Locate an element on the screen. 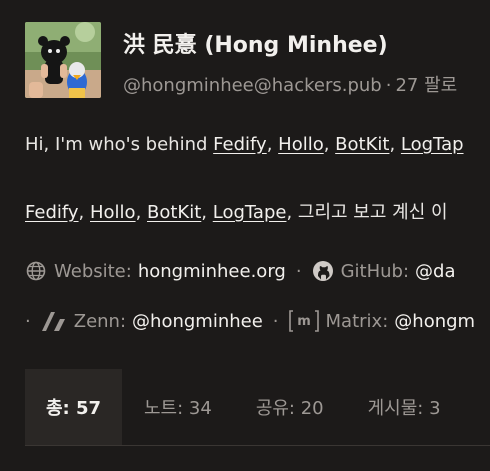  tab-articles: 게시물: 3 is located at coordinates (404, 407).